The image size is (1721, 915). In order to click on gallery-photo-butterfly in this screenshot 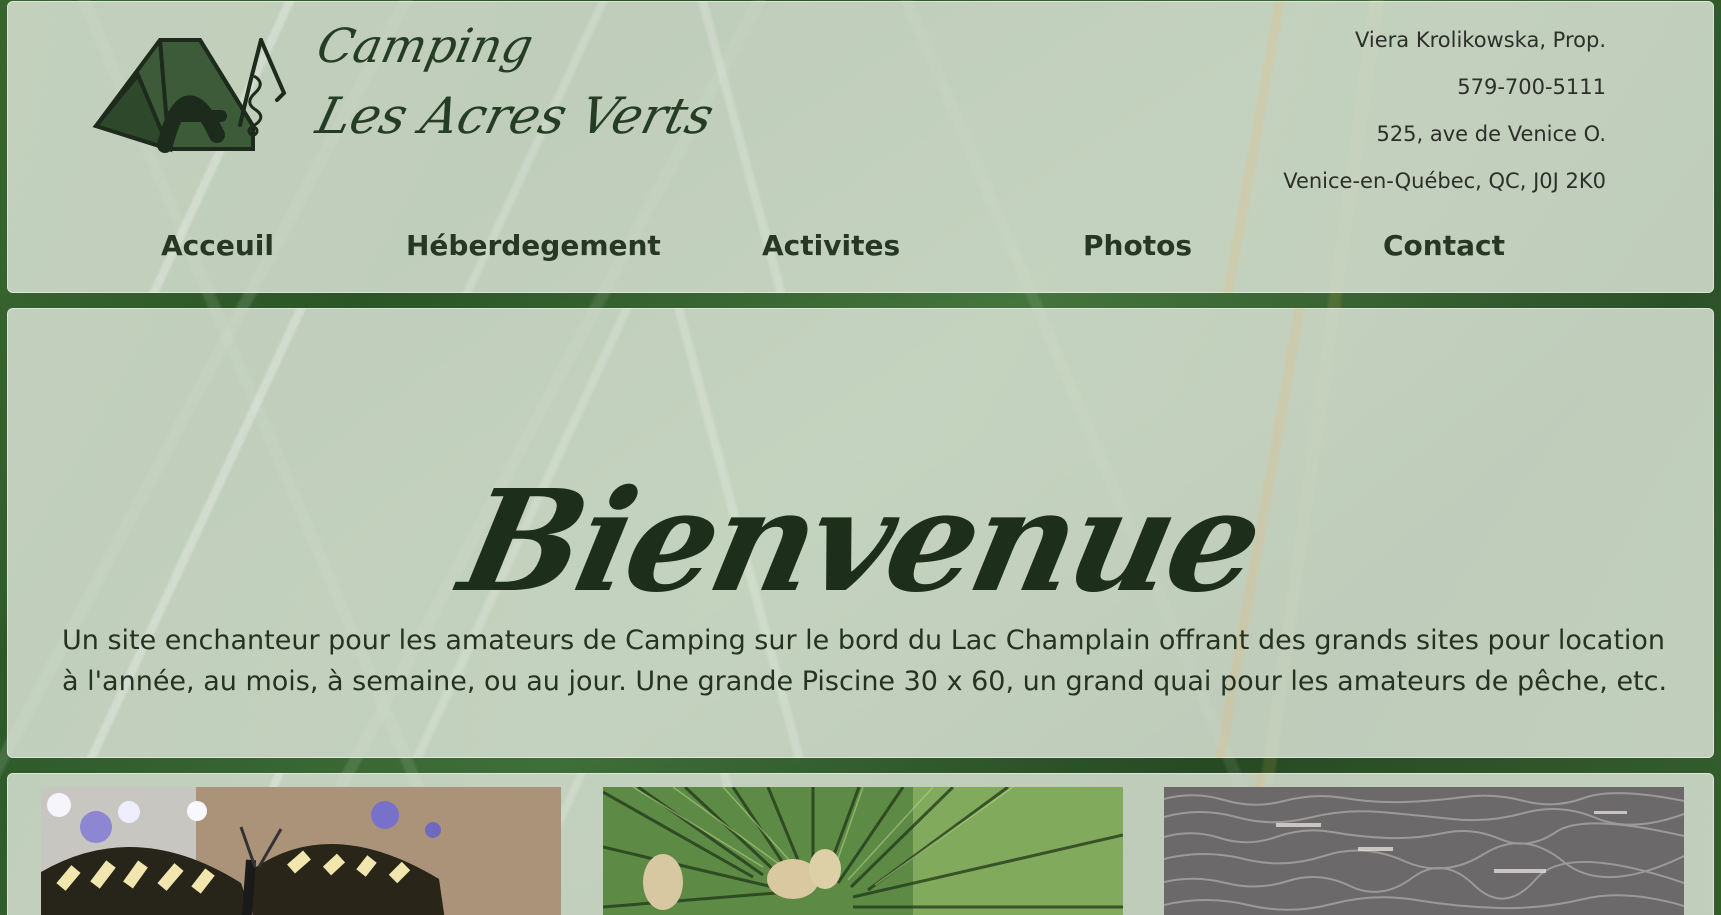, I will do `click(301, 851)`.